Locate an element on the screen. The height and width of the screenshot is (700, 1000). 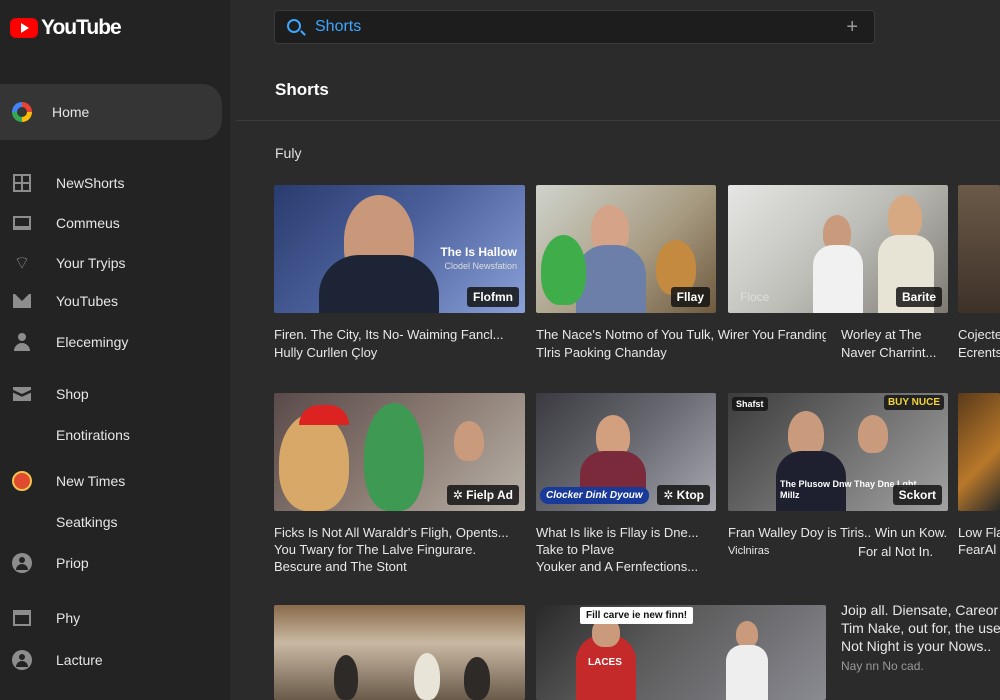
youtube-logo: YouTube is located at coordinates (66, 28).